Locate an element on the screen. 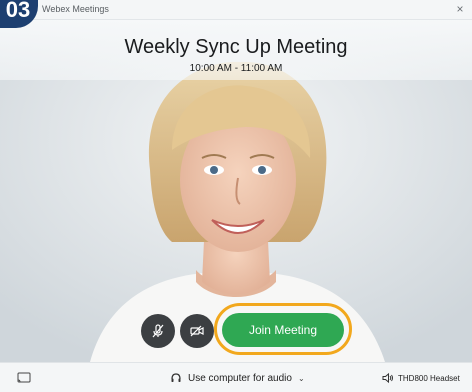  bottom-bar: Use computer for audio ⌄ THD800 Headset is located at coordinates (236, 377).